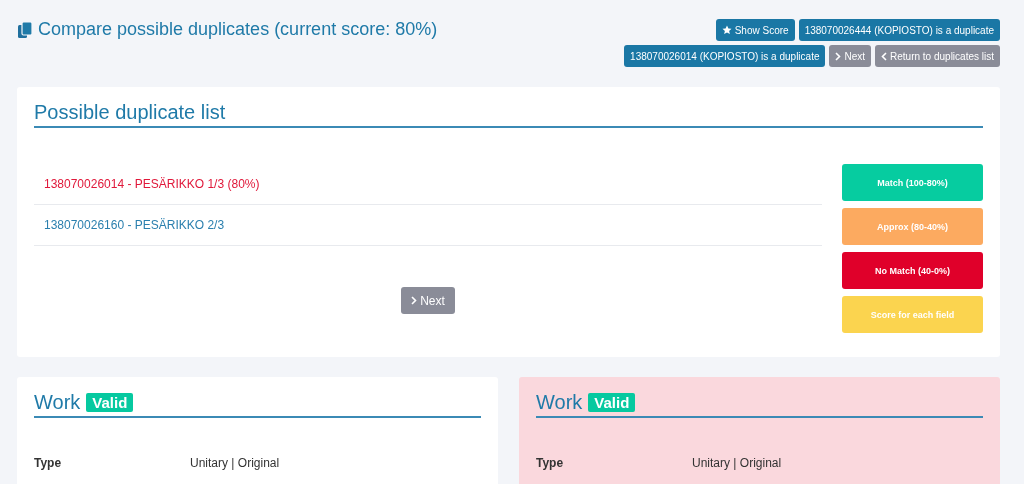 The width and height of the screenshot is (1024, 484). Describe the element at coordinates (428, 184) in the screenshot. I see `duplicate-link: 138070026014 - PESÄRIKKO 1/3 (80%)` at that location.